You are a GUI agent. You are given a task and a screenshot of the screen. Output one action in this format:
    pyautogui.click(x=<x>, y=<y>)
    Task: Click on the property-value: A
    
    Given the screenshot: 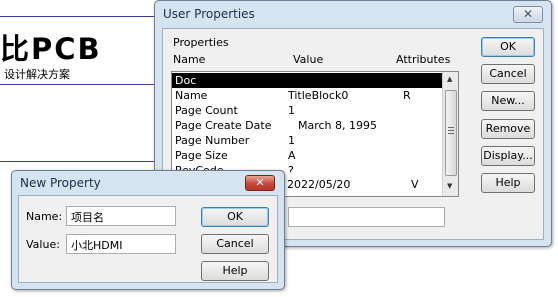 What is the action you would take?
    pyautogui.click(x=292, y=155)
    